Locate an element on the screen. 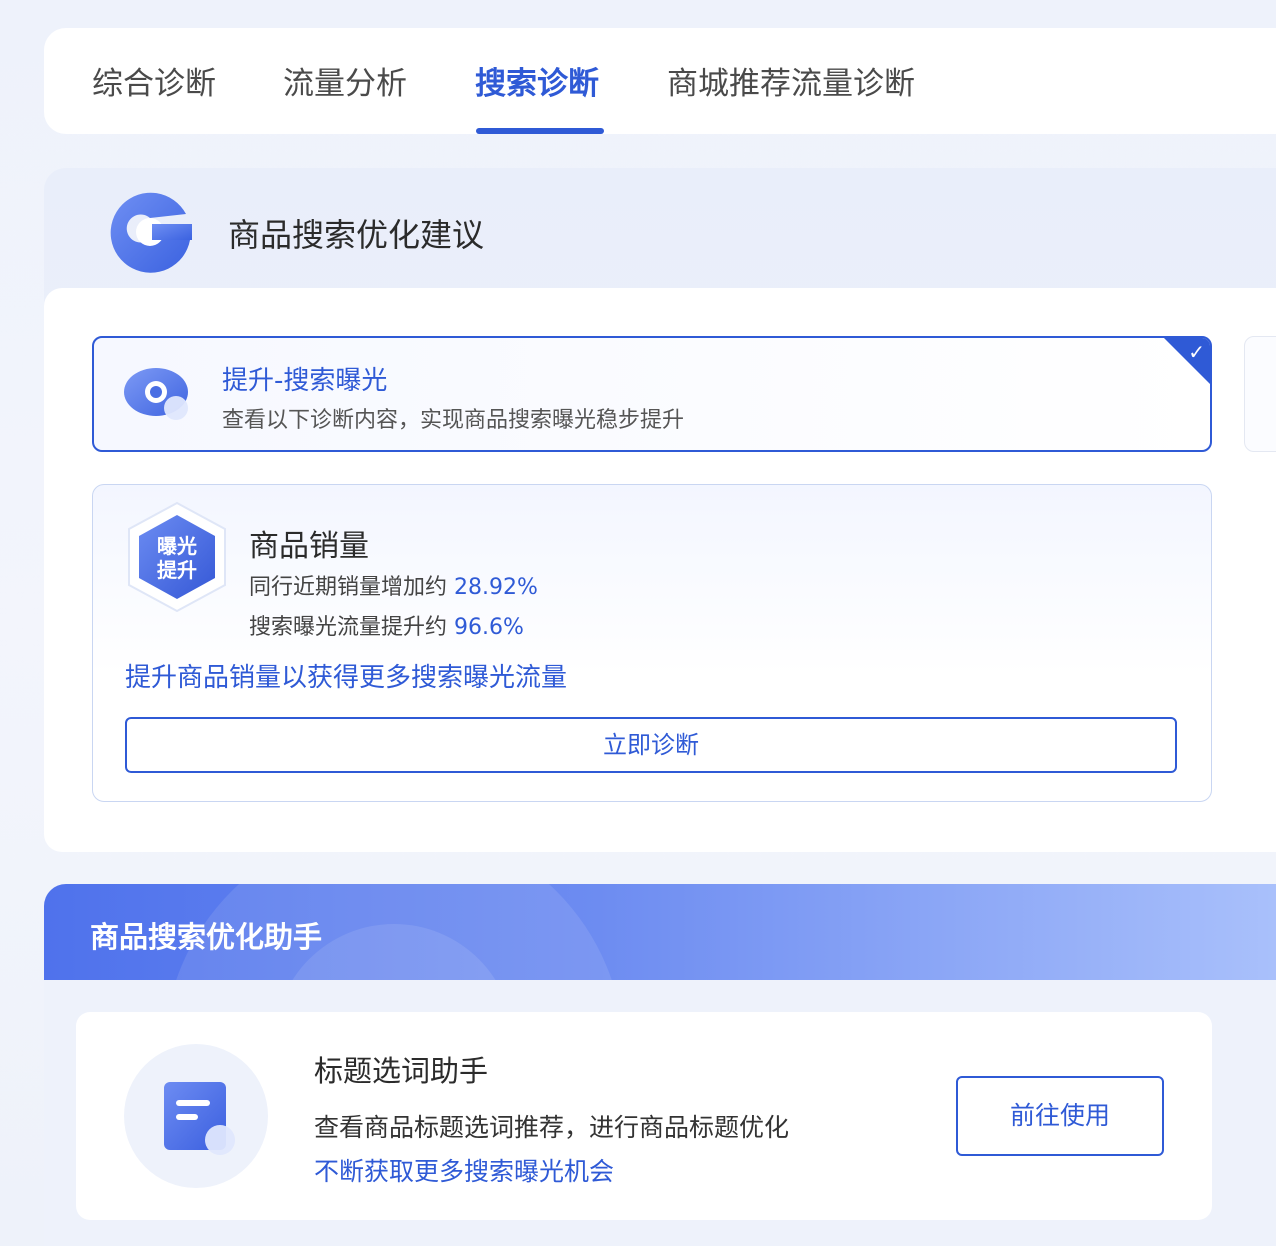 This screenshot has height=1246, width=1276. tool-icon-bg is located at coordinates (196, 1116).